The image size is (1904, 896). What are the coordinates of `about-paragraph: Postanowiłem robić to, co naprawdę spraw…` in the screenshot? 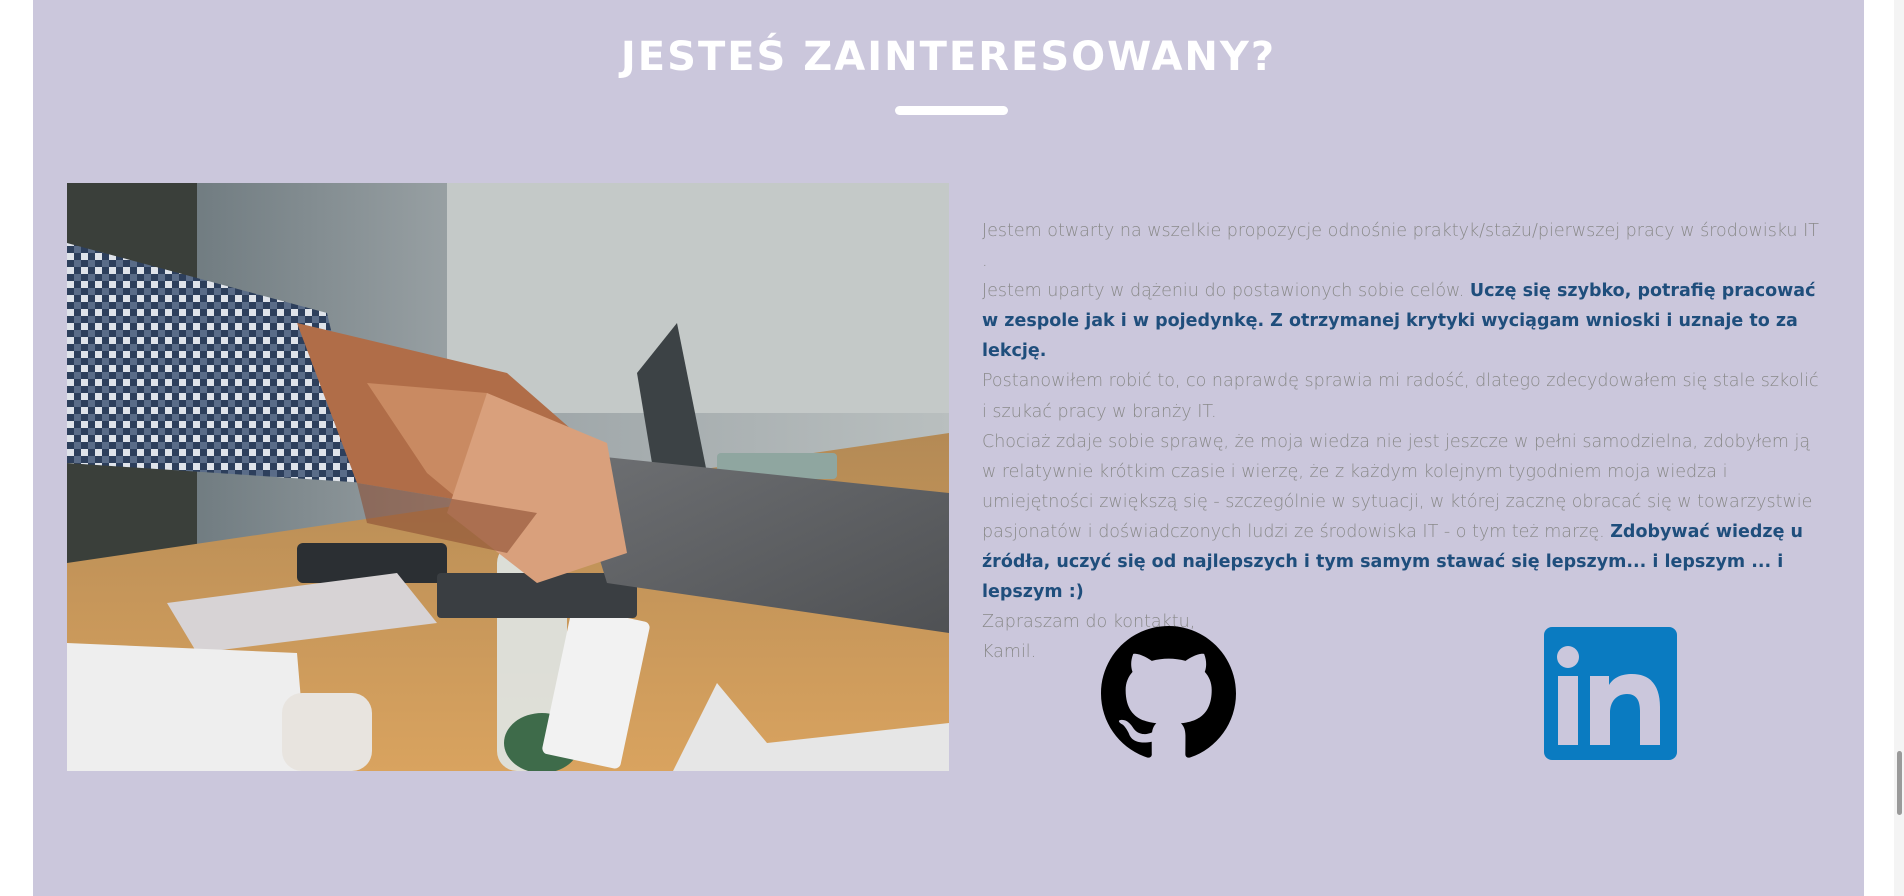 It's located at (1400, 396).